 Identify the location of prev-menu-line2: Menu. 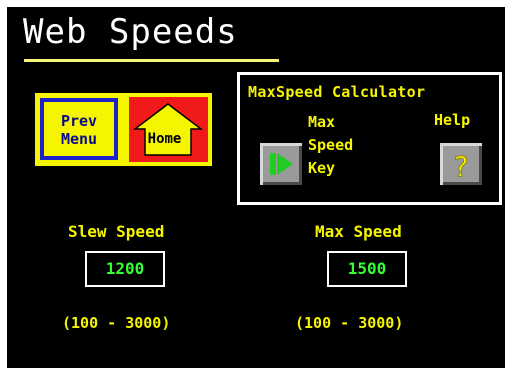
(79, 139).